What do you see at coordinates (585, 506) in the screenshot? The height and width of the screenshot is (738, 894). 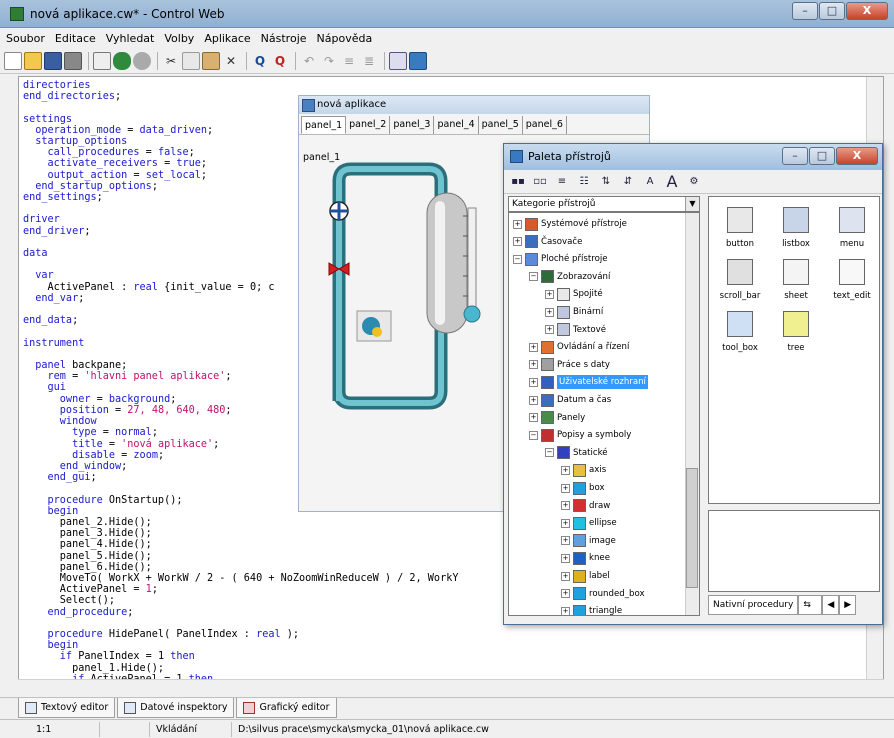 I see `tree-item: + draw` at bounding box center [585, 506].